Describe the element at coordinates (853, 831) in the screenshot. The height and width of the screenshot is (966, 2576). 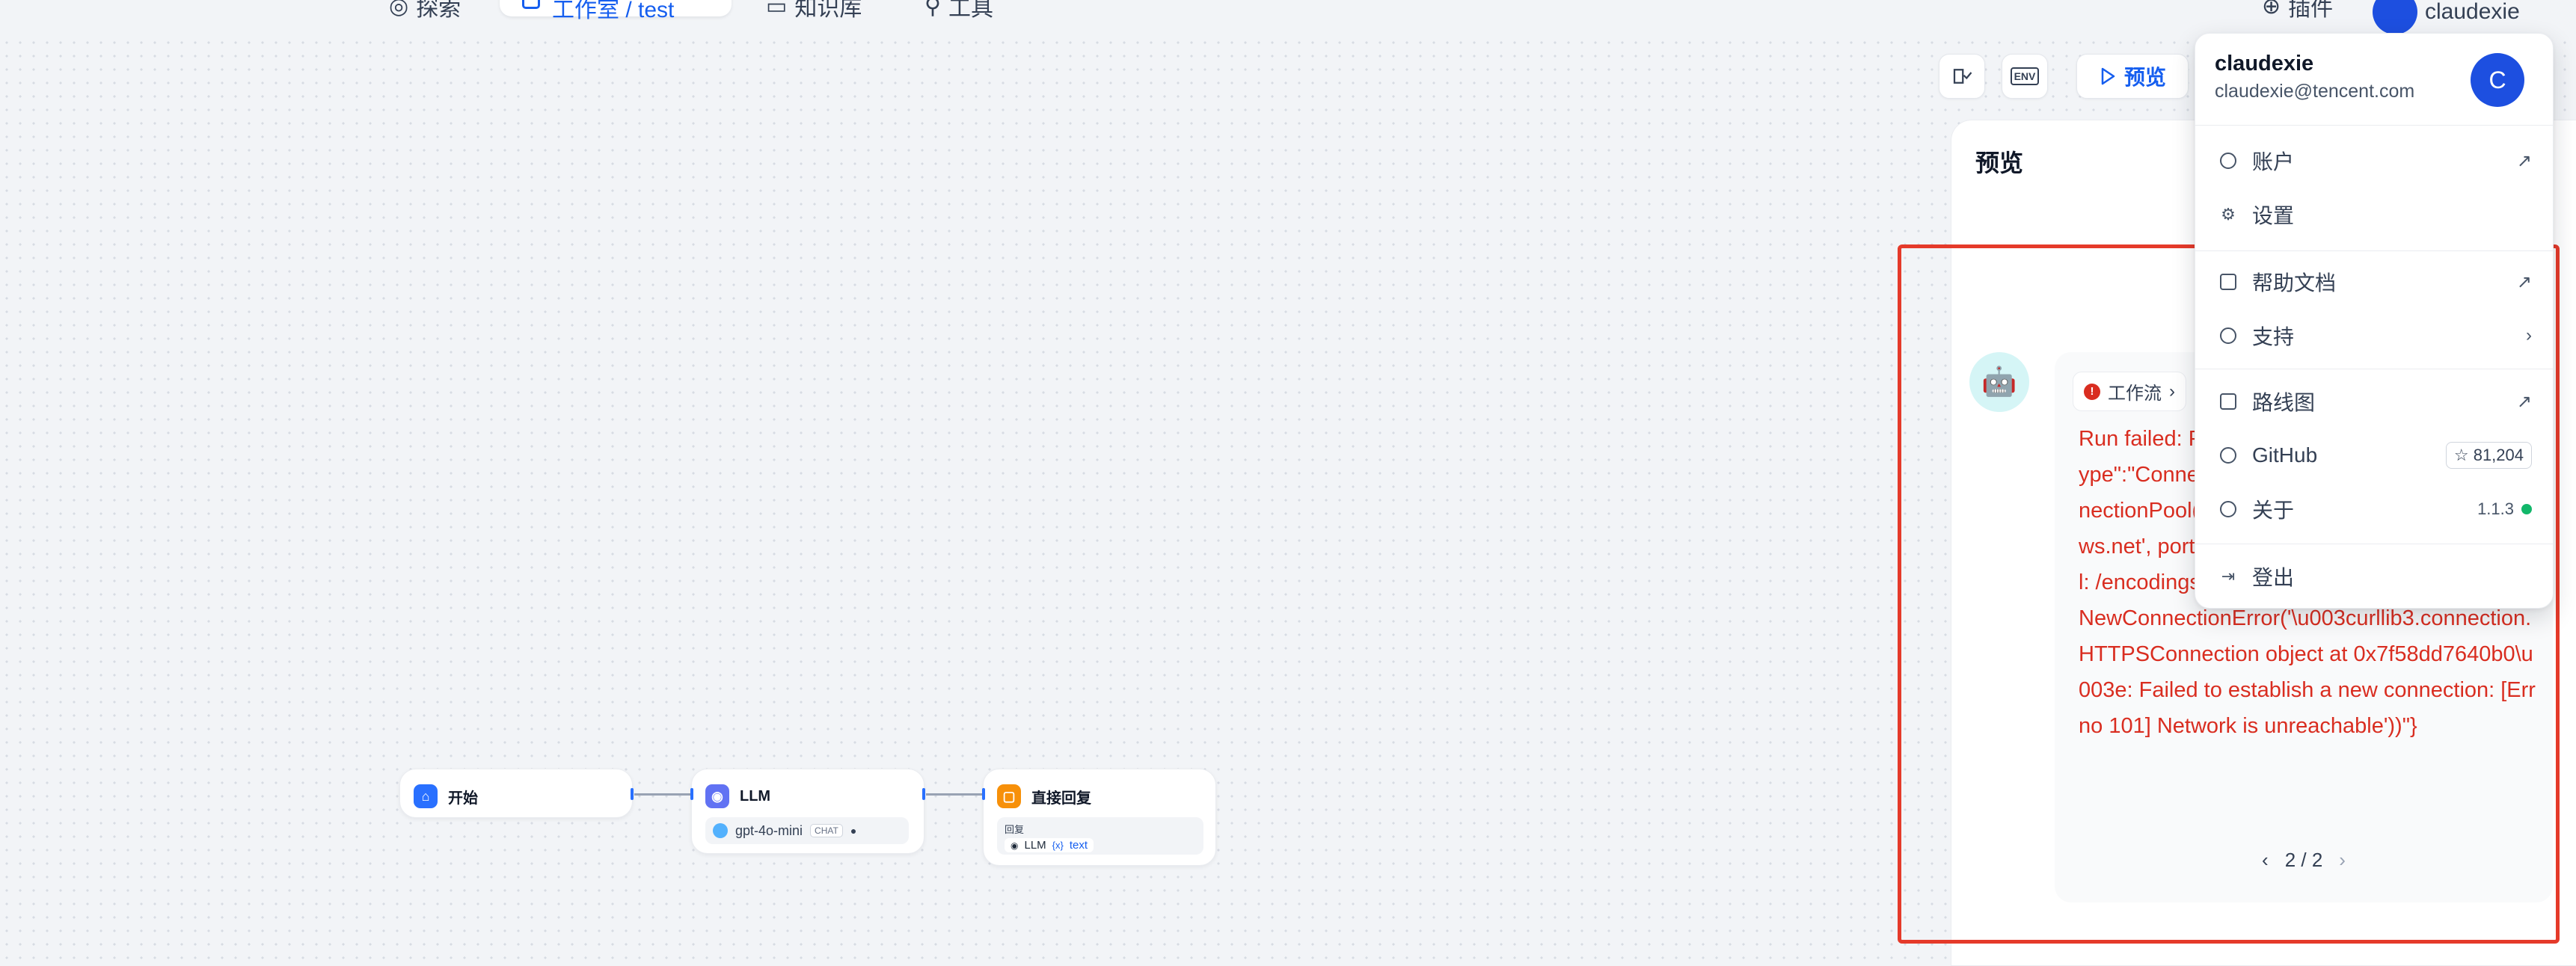
I see `vision-eye-icon: ●` at that location.